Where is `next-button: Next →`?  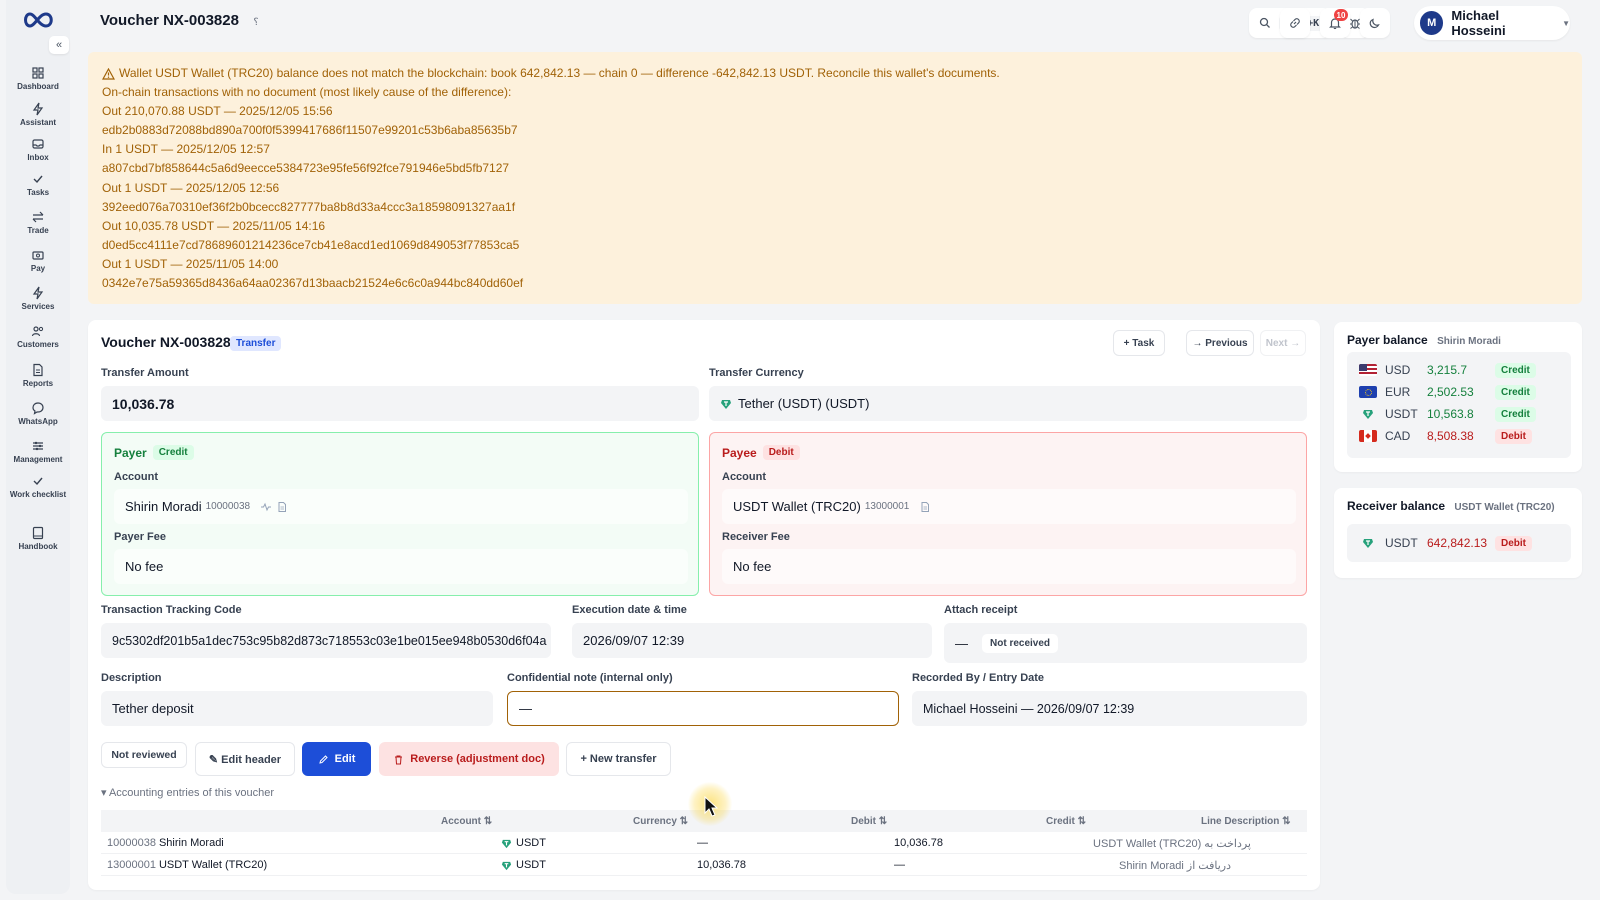 next-button: Next → is located at coordinates (1283, 343).